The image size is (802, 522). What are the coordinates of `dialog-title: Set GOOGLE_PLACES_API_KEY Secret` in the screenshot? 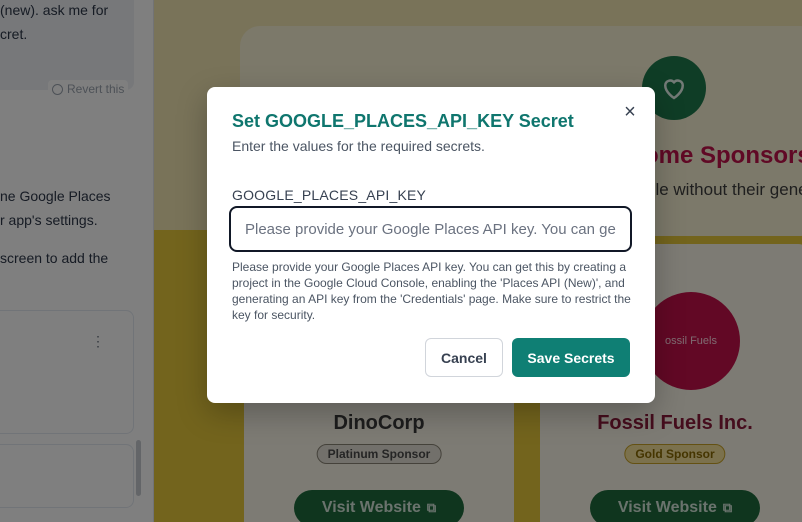 It's located at (403, 121).